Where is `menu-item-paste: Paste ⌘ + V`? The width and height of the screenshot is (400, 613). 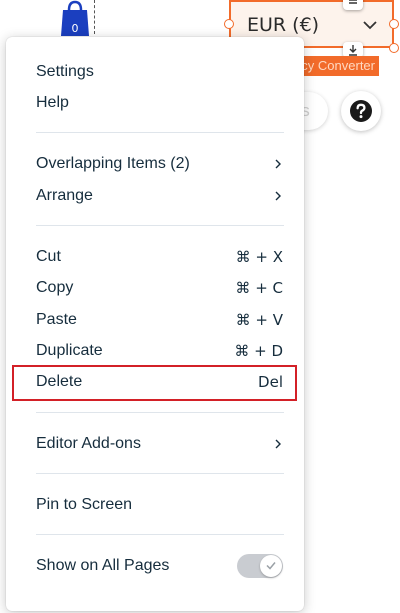
menu-item-paste: Paste ⌘ + V is located at coordinates (154, 320).